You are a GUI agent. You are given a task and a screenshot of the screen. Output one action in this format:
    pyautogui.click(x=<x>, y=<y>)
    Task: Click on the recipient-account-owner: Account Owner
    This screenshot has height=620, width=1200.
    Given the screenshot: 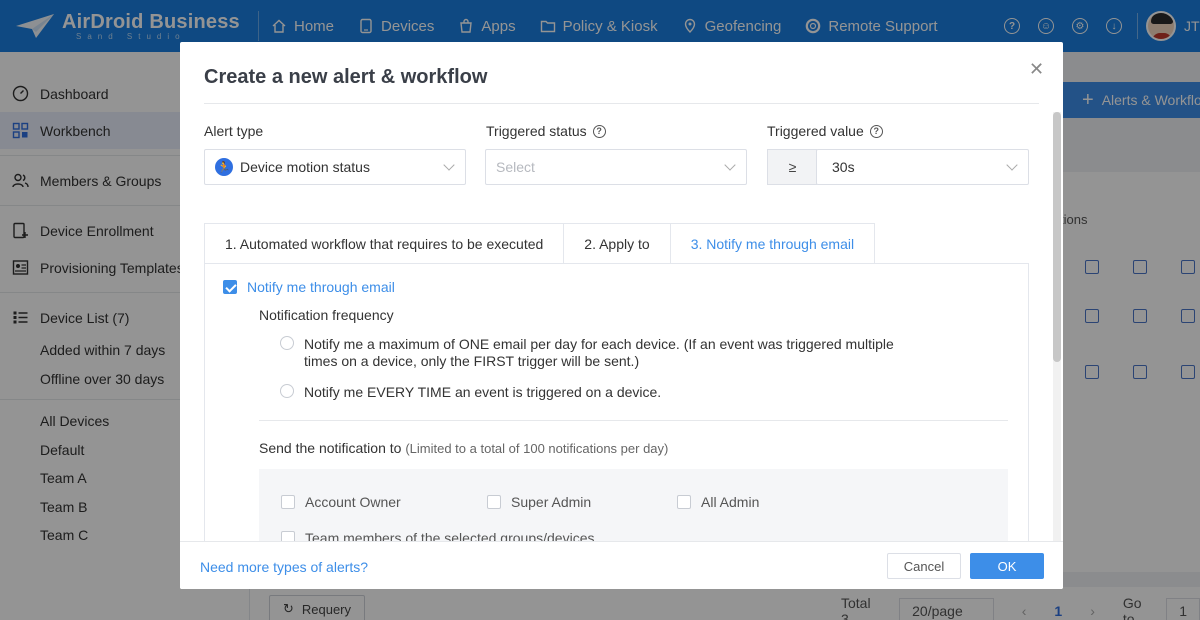 What is the action you would take?
    pyautogui.click(x=341, y=502)
    